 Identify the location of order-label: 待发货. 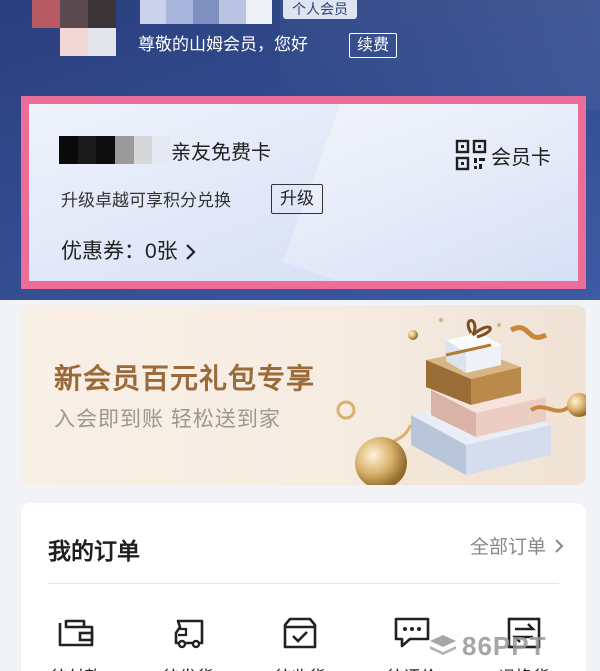
(188, 667).